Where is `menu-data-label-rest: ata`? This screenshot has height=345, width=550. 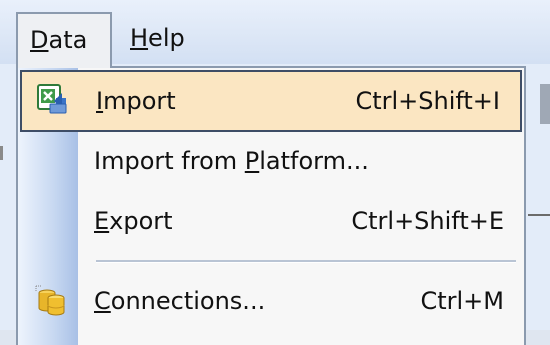
menu-data-label-rest: ata is located at coordinates (68, 40).